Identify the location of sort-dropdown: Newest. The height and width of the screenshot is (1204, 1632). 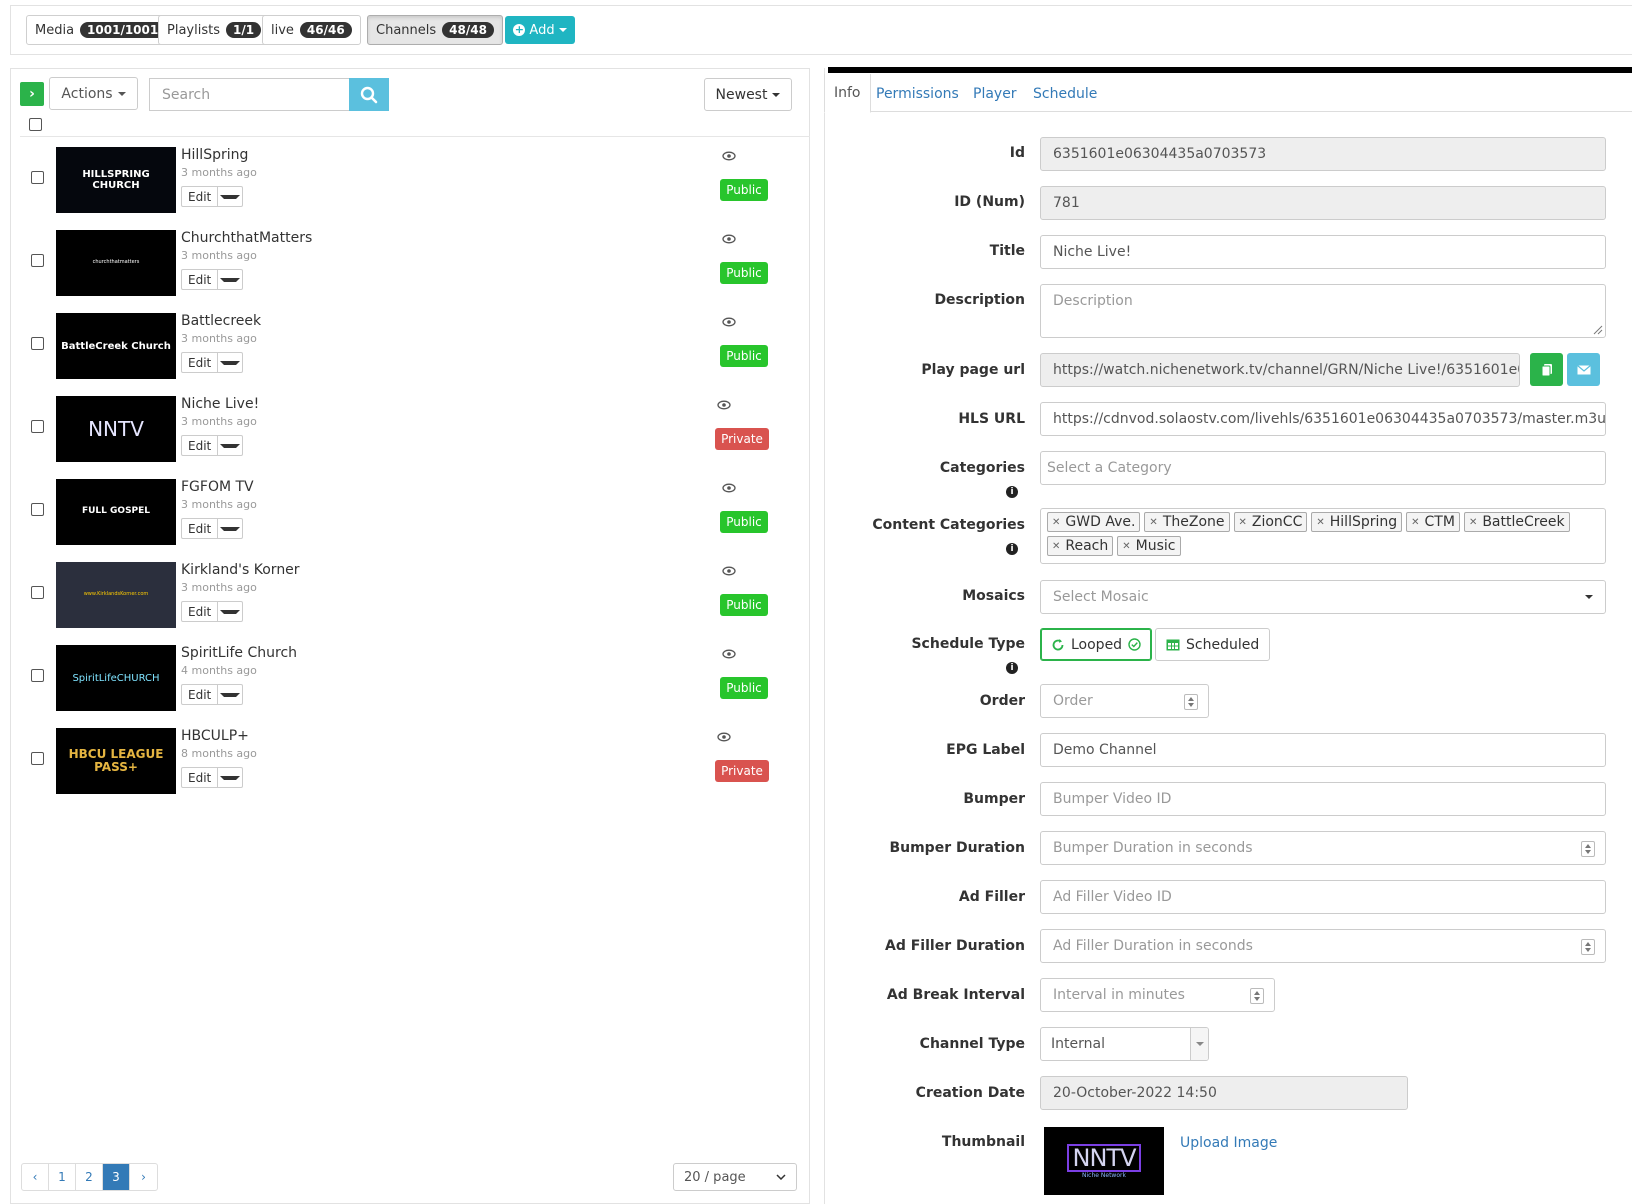
(748, 94).